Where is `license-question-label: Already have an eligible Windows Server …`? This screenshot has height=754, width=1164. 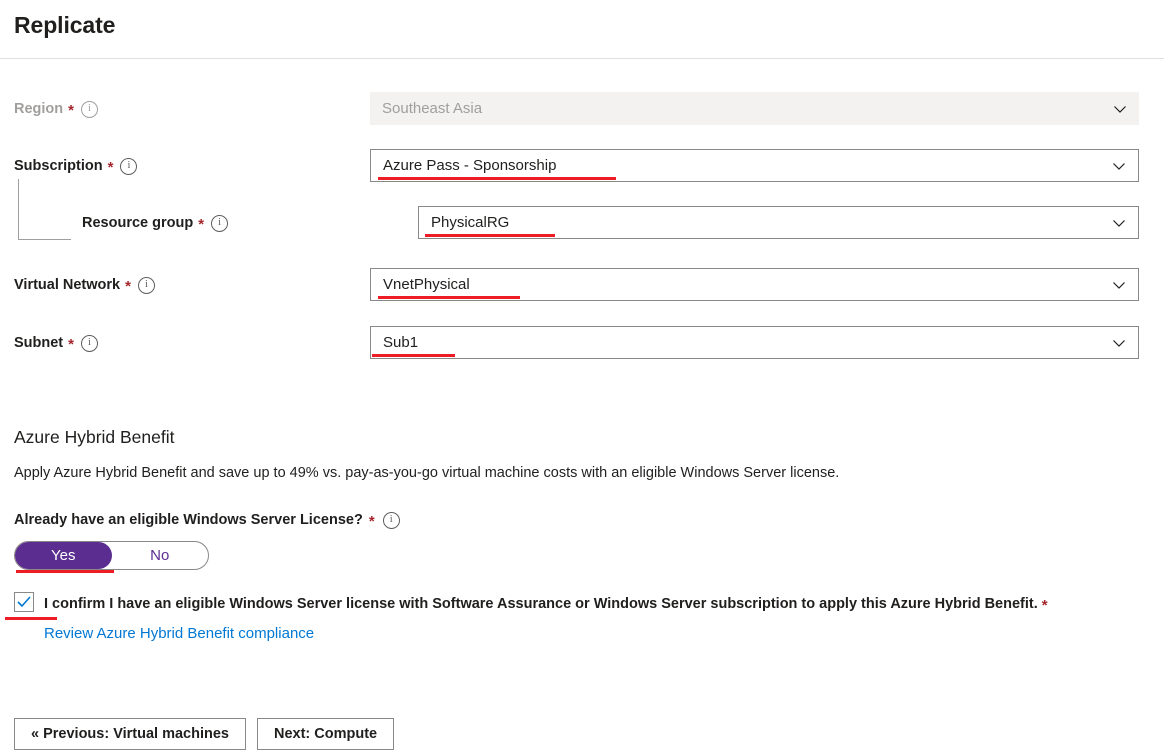 license-question-label: Already have an eligible Windows Server … is located at coordinates (582, 520).